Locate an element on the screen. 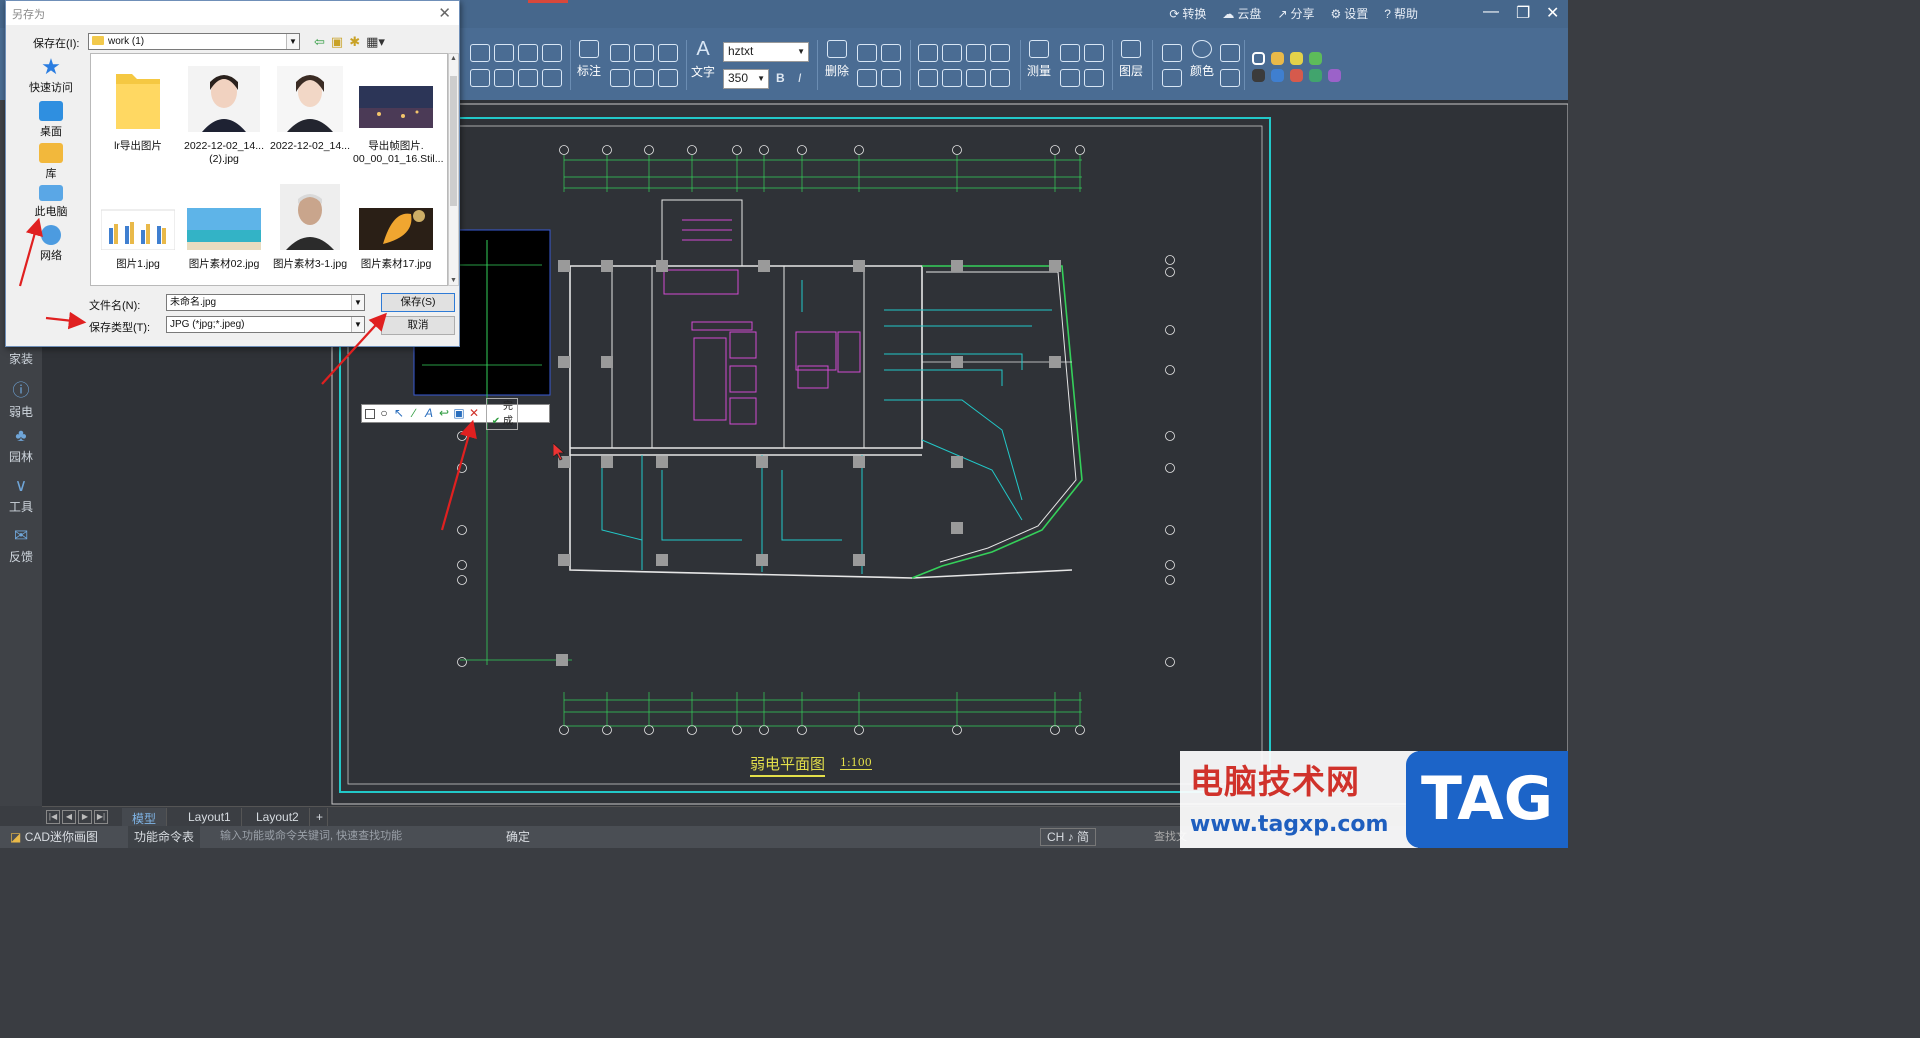  place-desktop: 桌面 is located at coordinates (51, 120).